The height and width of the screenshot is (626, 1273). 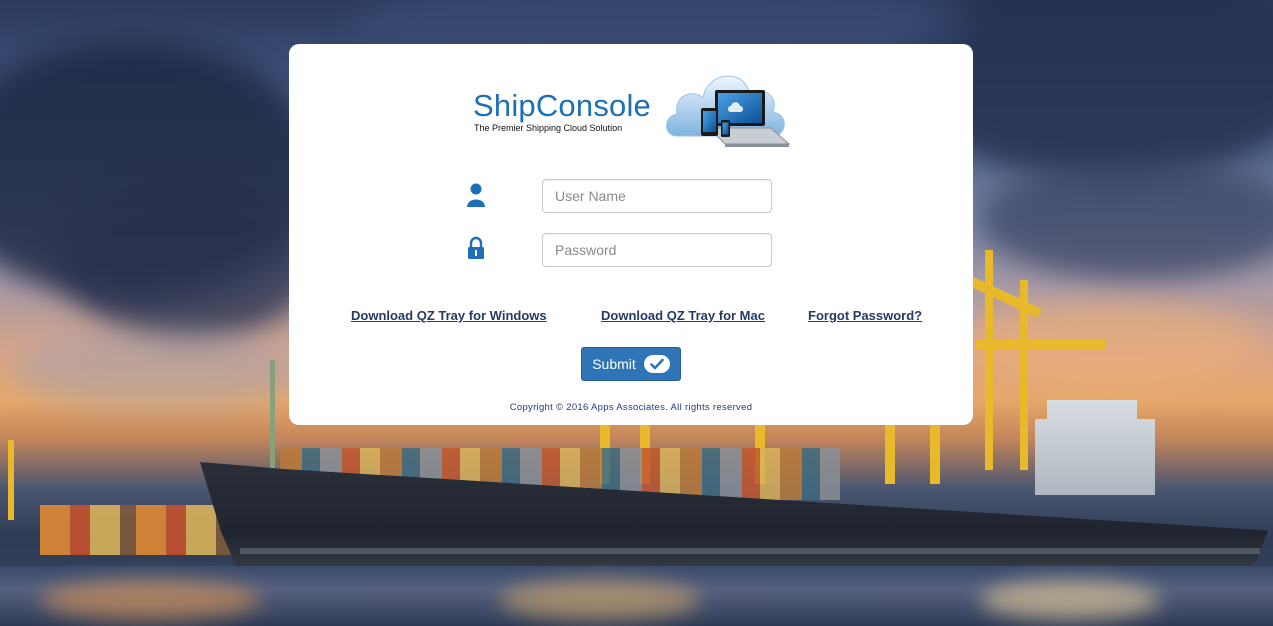 What do you see at coordinates (476, 195) in the screenshot?
I see `user-icon` at bounding box center [476, 195].